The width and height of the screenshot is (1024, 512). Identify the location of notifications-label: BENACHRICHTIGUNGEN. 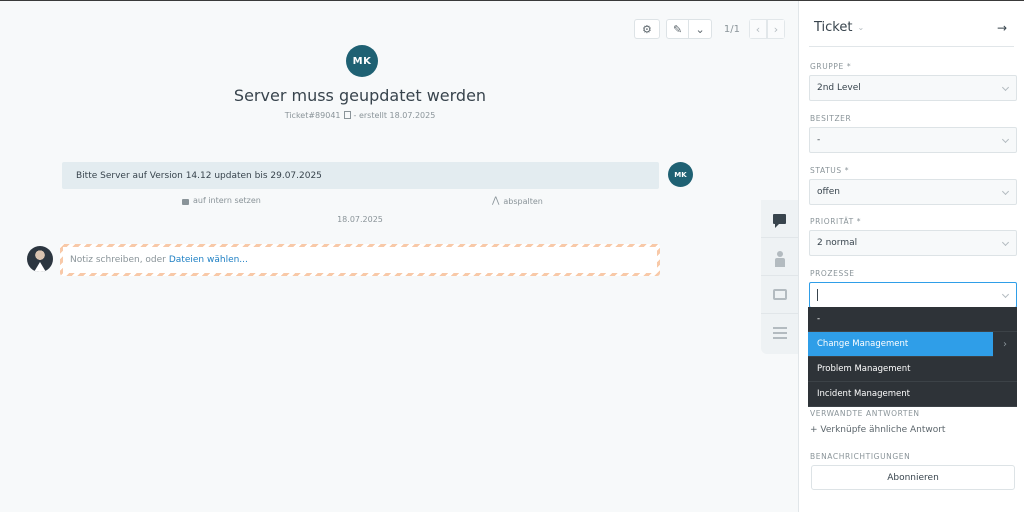
(860, 456).